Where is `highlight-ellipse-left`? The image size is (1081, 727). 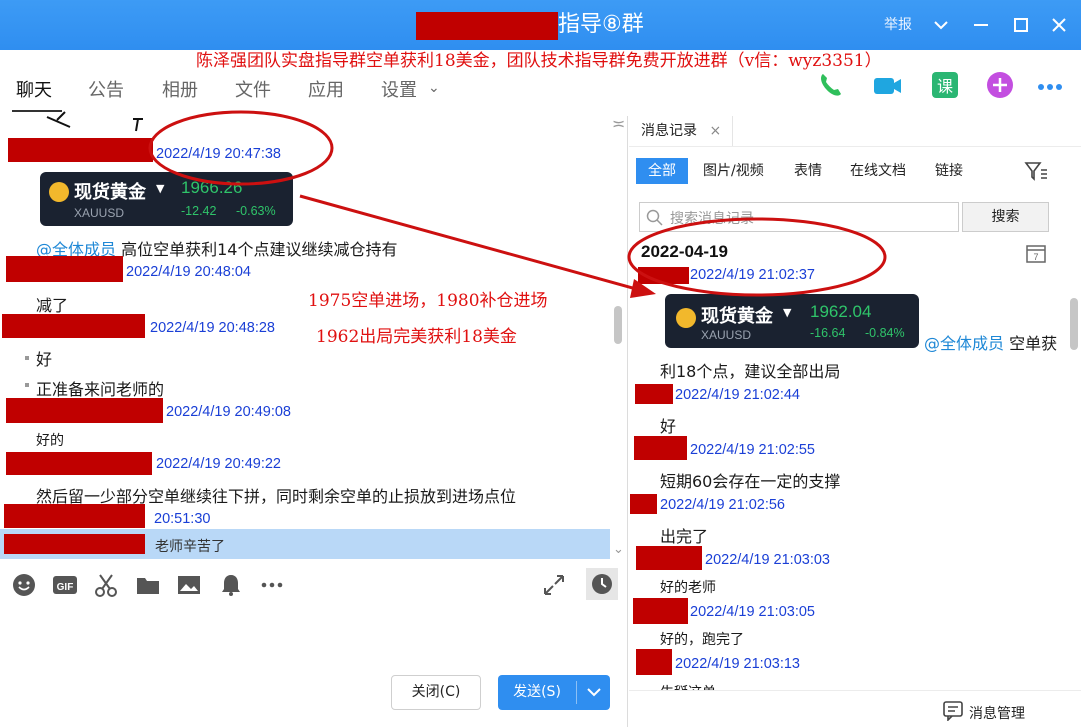 highlight-ellipse-left is located at coordinates (241, 148).